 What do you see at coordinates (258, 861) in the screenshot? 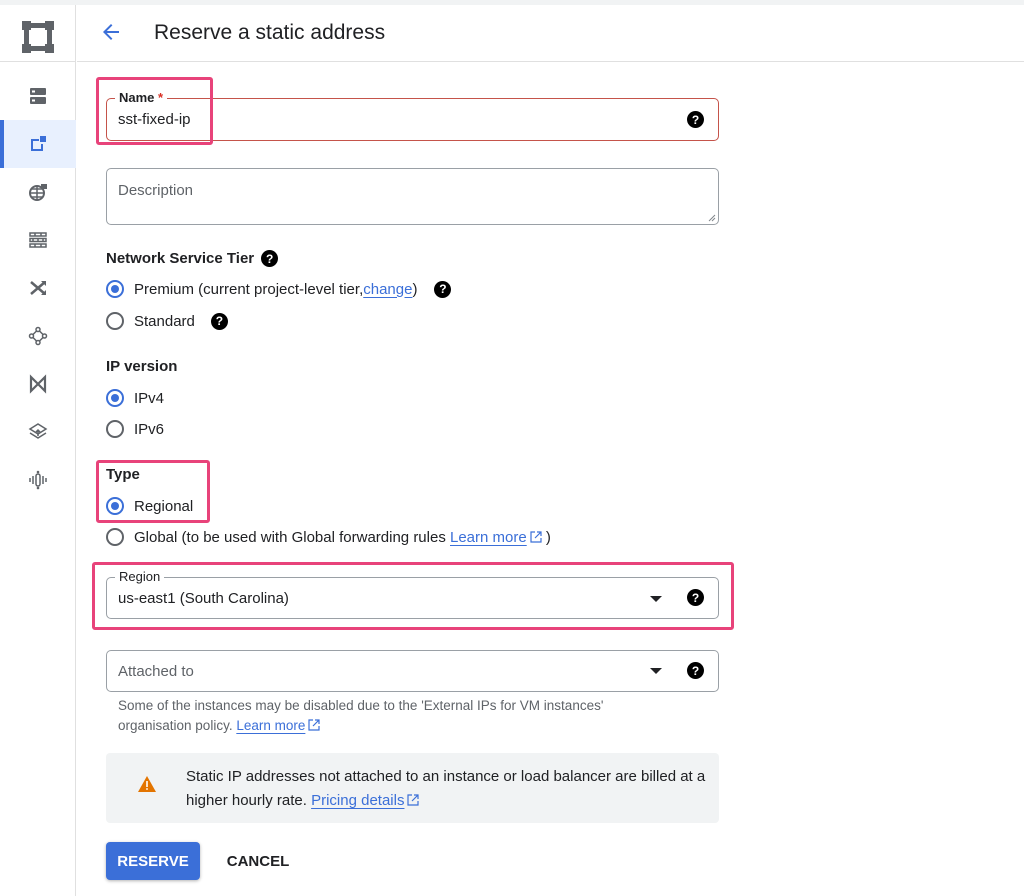
I see `cancel-button: CANCEL` at bounding box center [258, 861].